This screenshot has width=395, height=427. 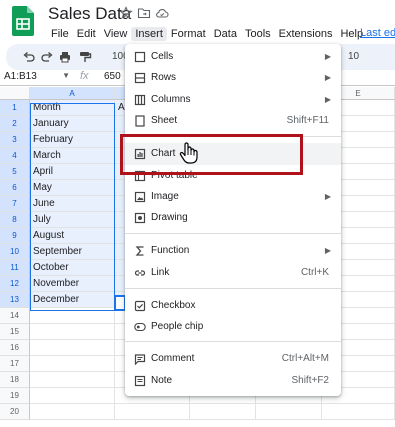 I want to click on row-header: 15, so click(x=15, y=332).